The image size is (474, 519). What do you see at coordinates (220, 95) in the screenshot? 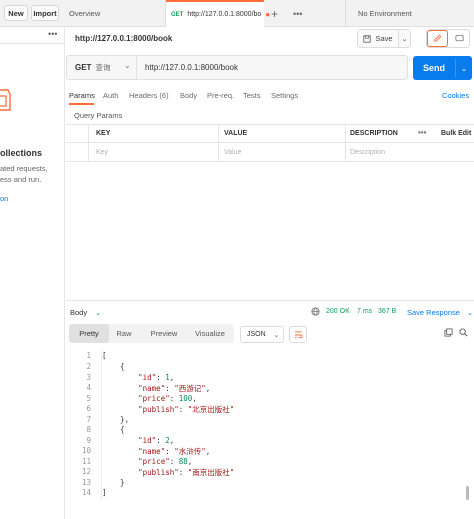
I see `tab-prerequest: Pre-req.` at bounding box center [220, 95].